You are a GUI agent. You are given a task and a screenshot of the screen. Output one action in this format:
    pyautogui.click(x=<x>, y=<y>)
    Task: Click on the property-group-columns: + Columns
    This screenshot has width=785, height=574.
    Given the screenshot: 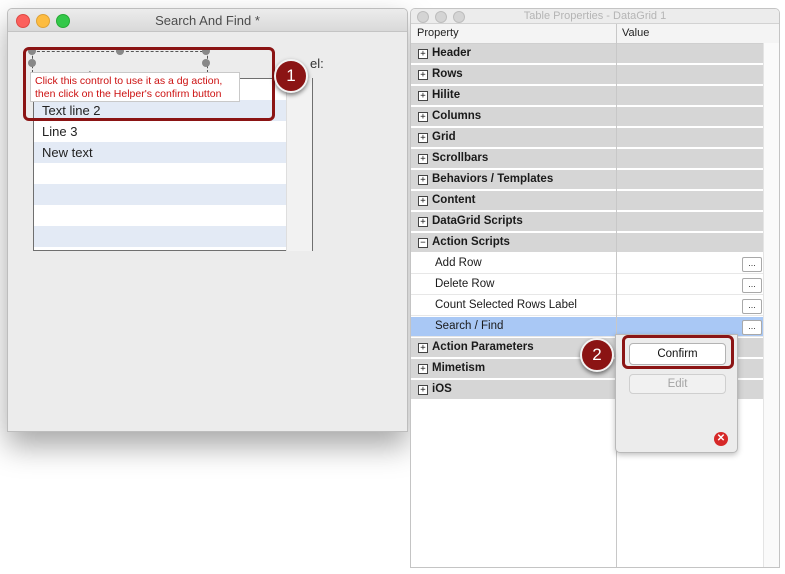 What is the action you would take?
    pyautogui.click(x=587, y=117)
    